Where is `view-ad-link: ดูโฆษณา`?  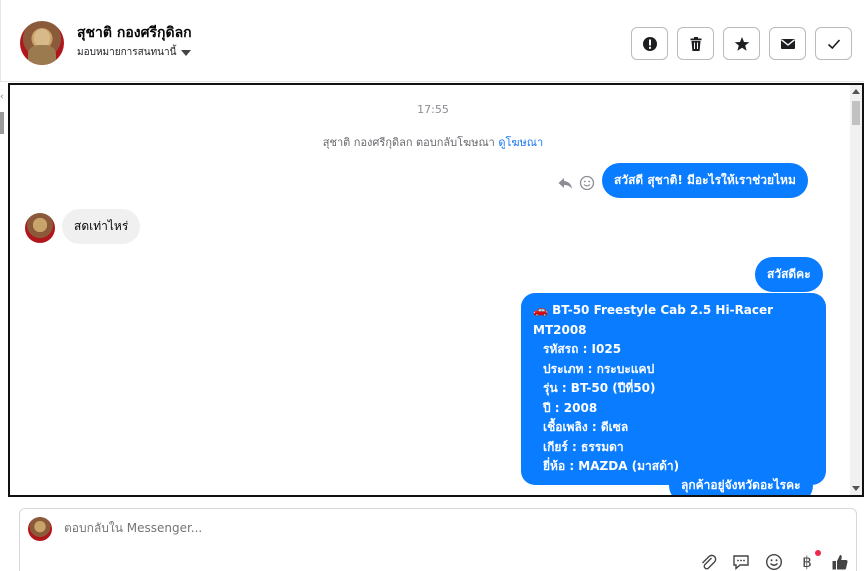
view-ad-link: ดูโฆษณา is located at coordinates (520, 142).